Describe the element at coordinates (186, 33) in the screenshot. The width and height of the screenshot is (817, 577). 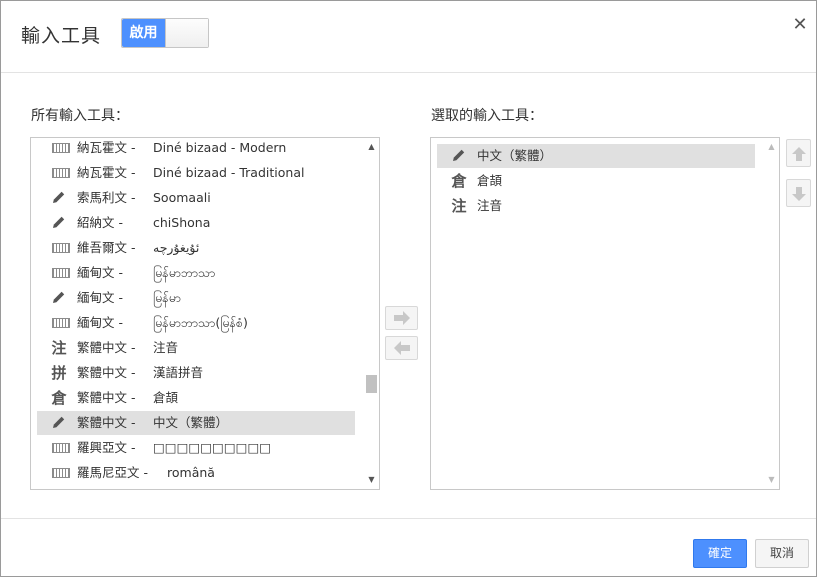
I see `toggle-knob` at that location.